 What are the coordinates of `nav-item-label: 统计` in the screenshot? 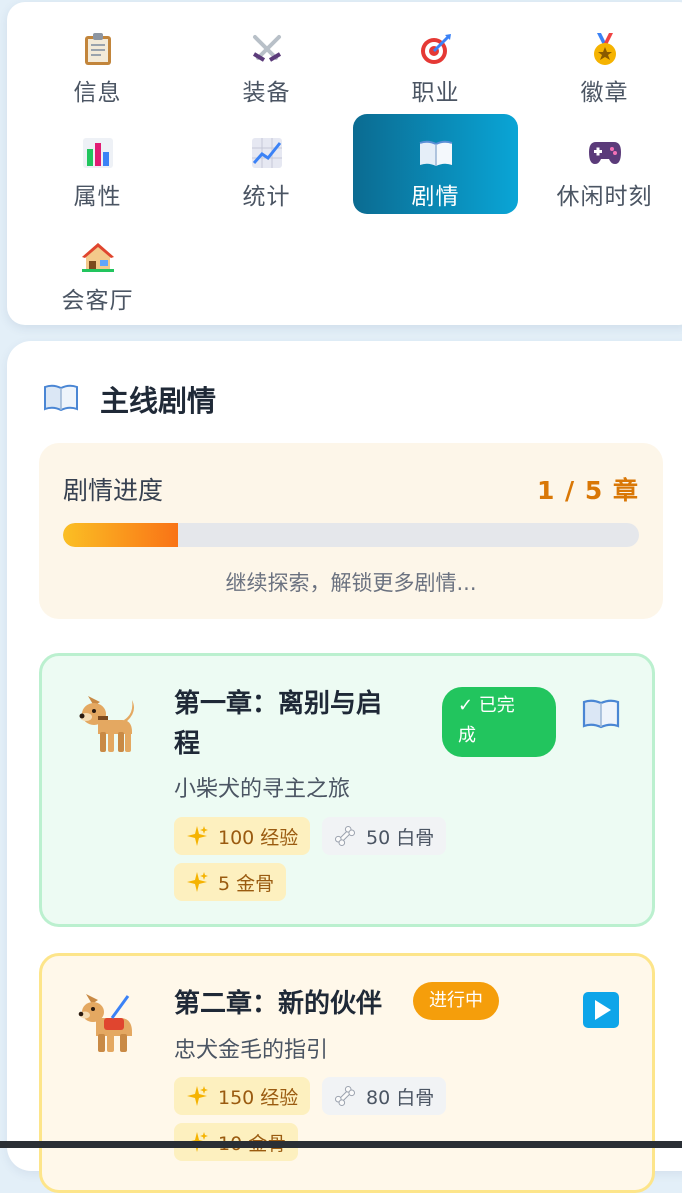 It's located at (266, 197).